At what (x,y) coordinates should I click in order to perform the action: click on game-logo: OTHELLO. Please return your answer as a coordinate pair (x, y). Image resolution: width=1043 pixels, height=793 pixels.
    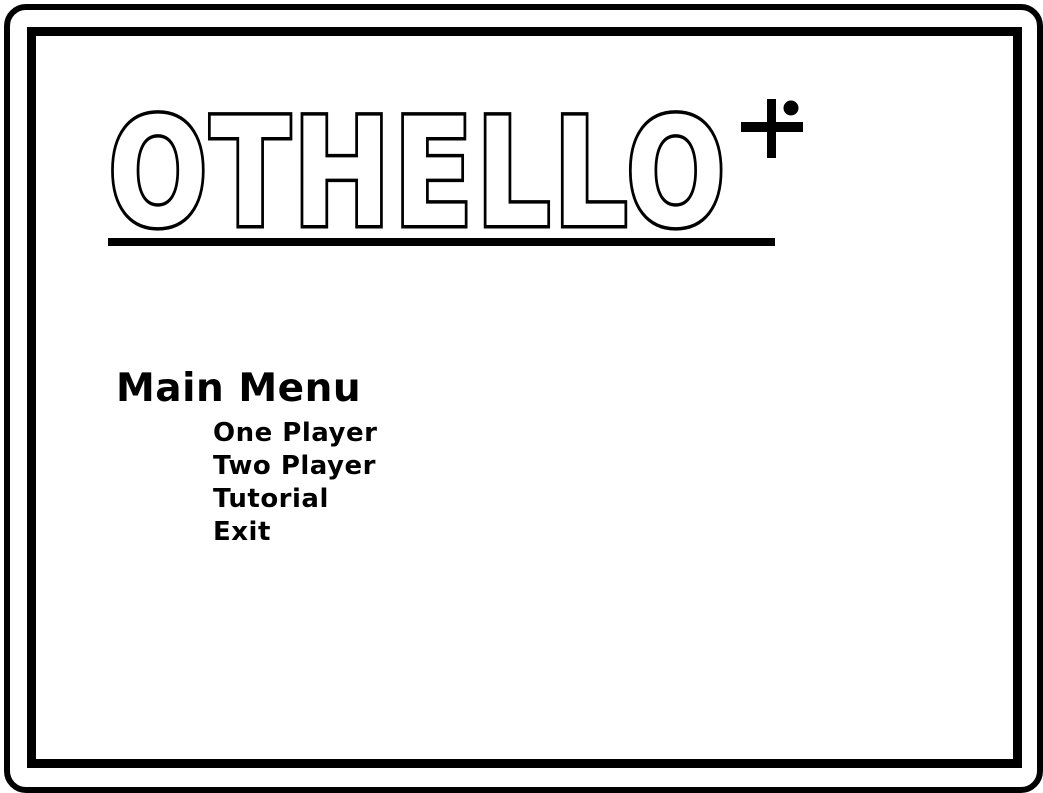
    Looking at the image, I should click on (454, 171).